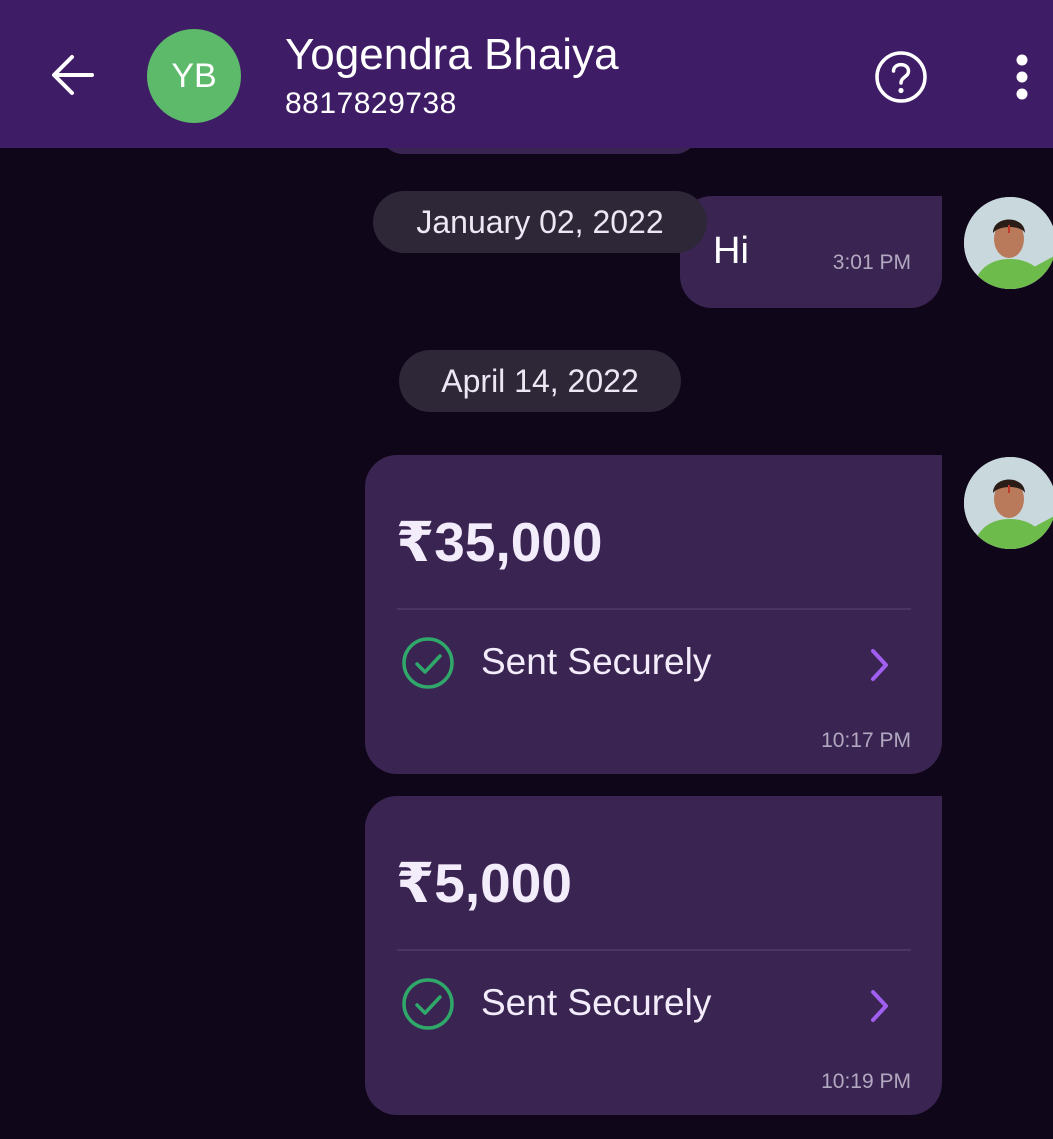  Describe the element at coordinates (866, 1081) in the screenshot. I see `message-time: 10:19 PM` at that location.